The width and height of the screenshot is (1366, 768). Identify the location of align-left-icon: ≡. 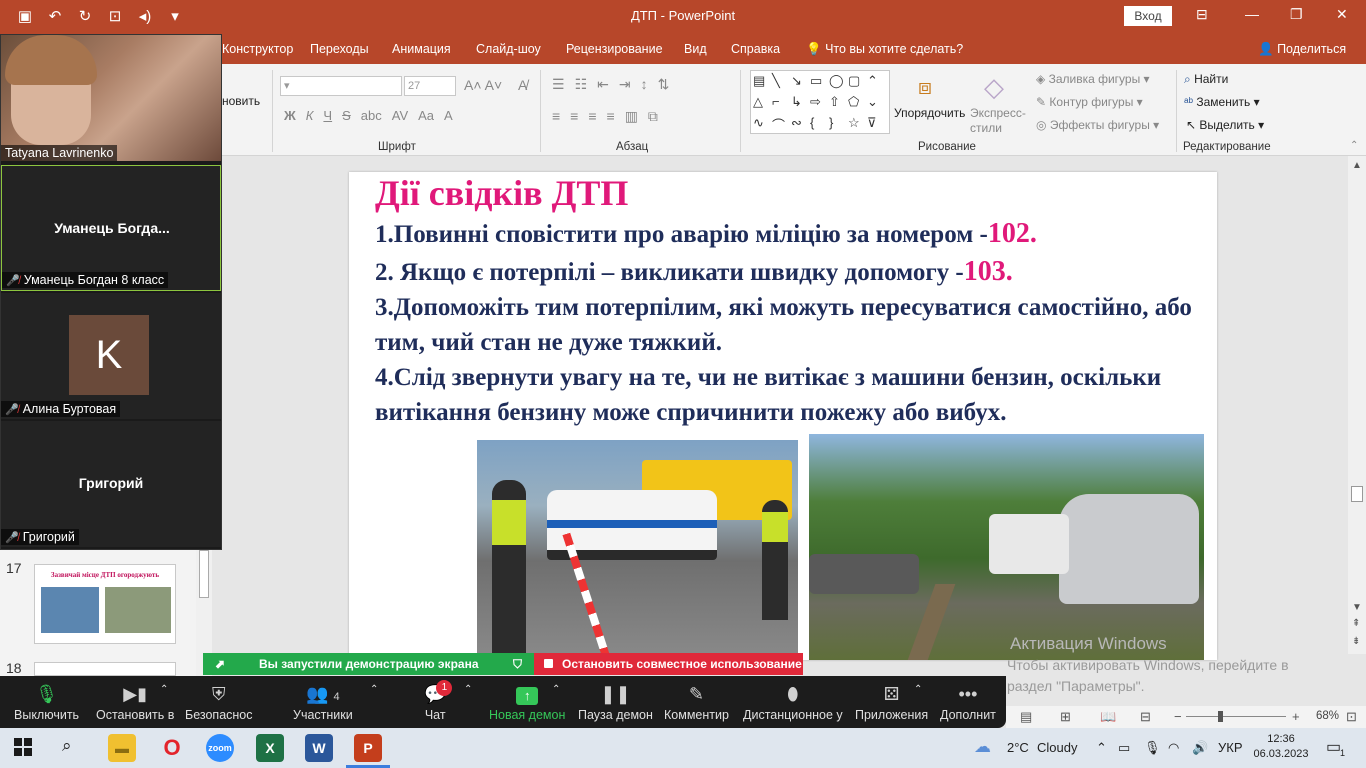
(556, 116).